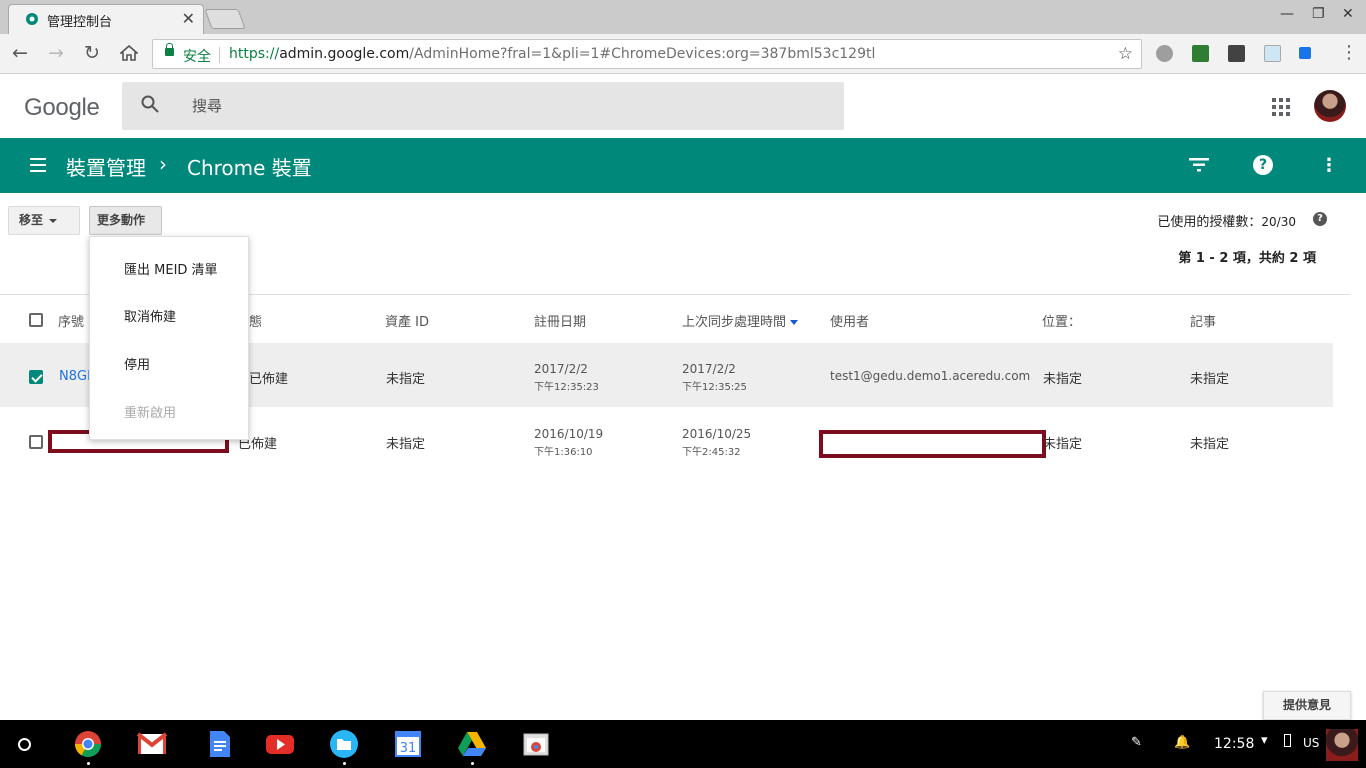 This screenshot has width=1366, height=768. I want to click on search-input, so click(492, 106).